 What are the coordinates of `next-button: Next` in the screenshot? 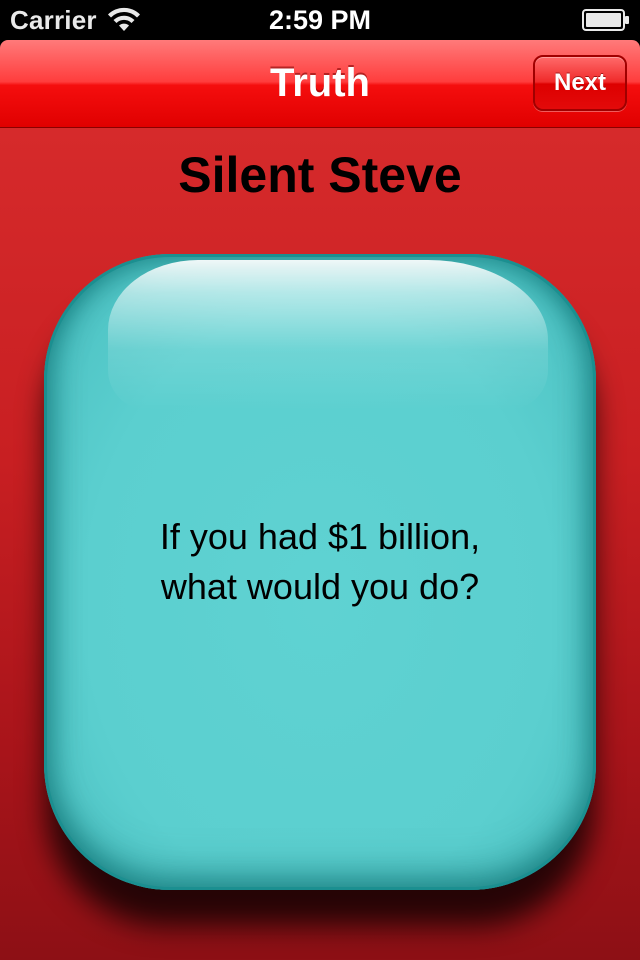 It's located at (580, 83).